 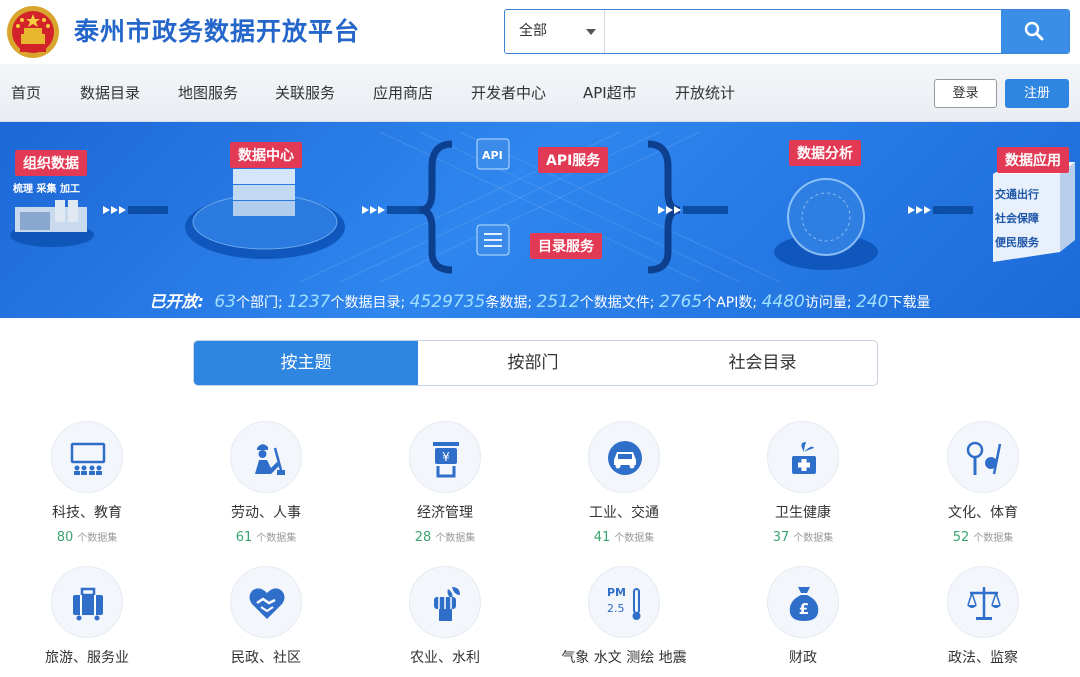 I want to click on category-name: 工业、交通, so click(x=624, y=513).